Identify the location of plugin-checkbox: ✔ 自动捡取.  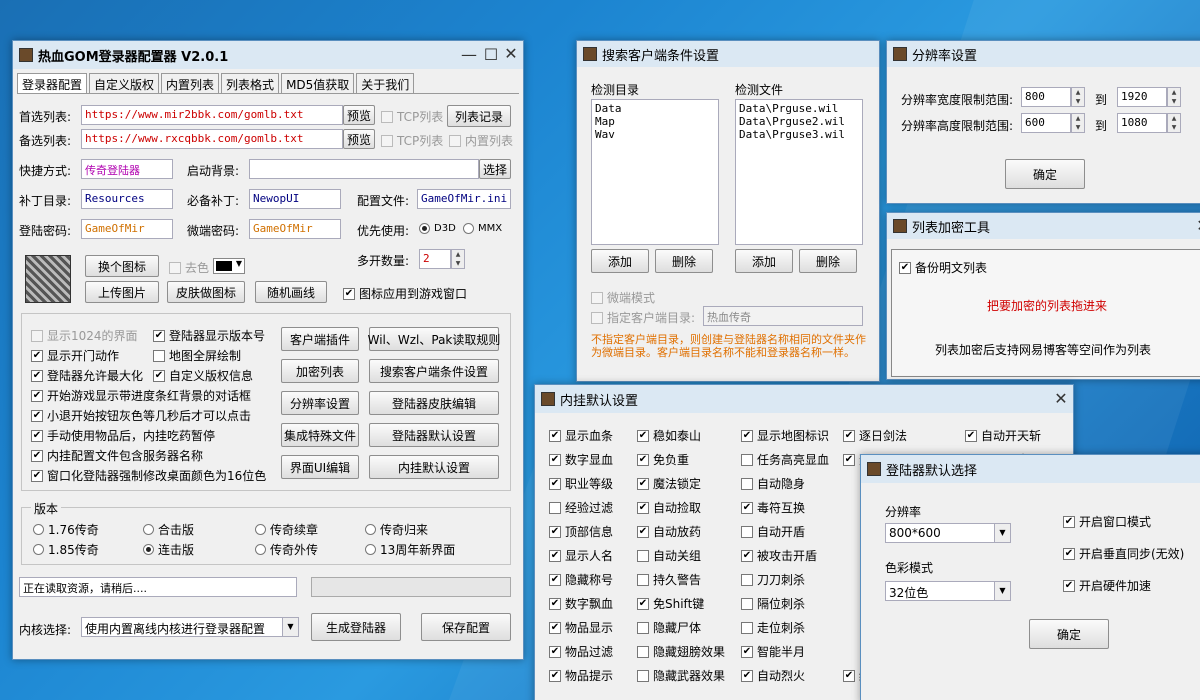
(669, 507).